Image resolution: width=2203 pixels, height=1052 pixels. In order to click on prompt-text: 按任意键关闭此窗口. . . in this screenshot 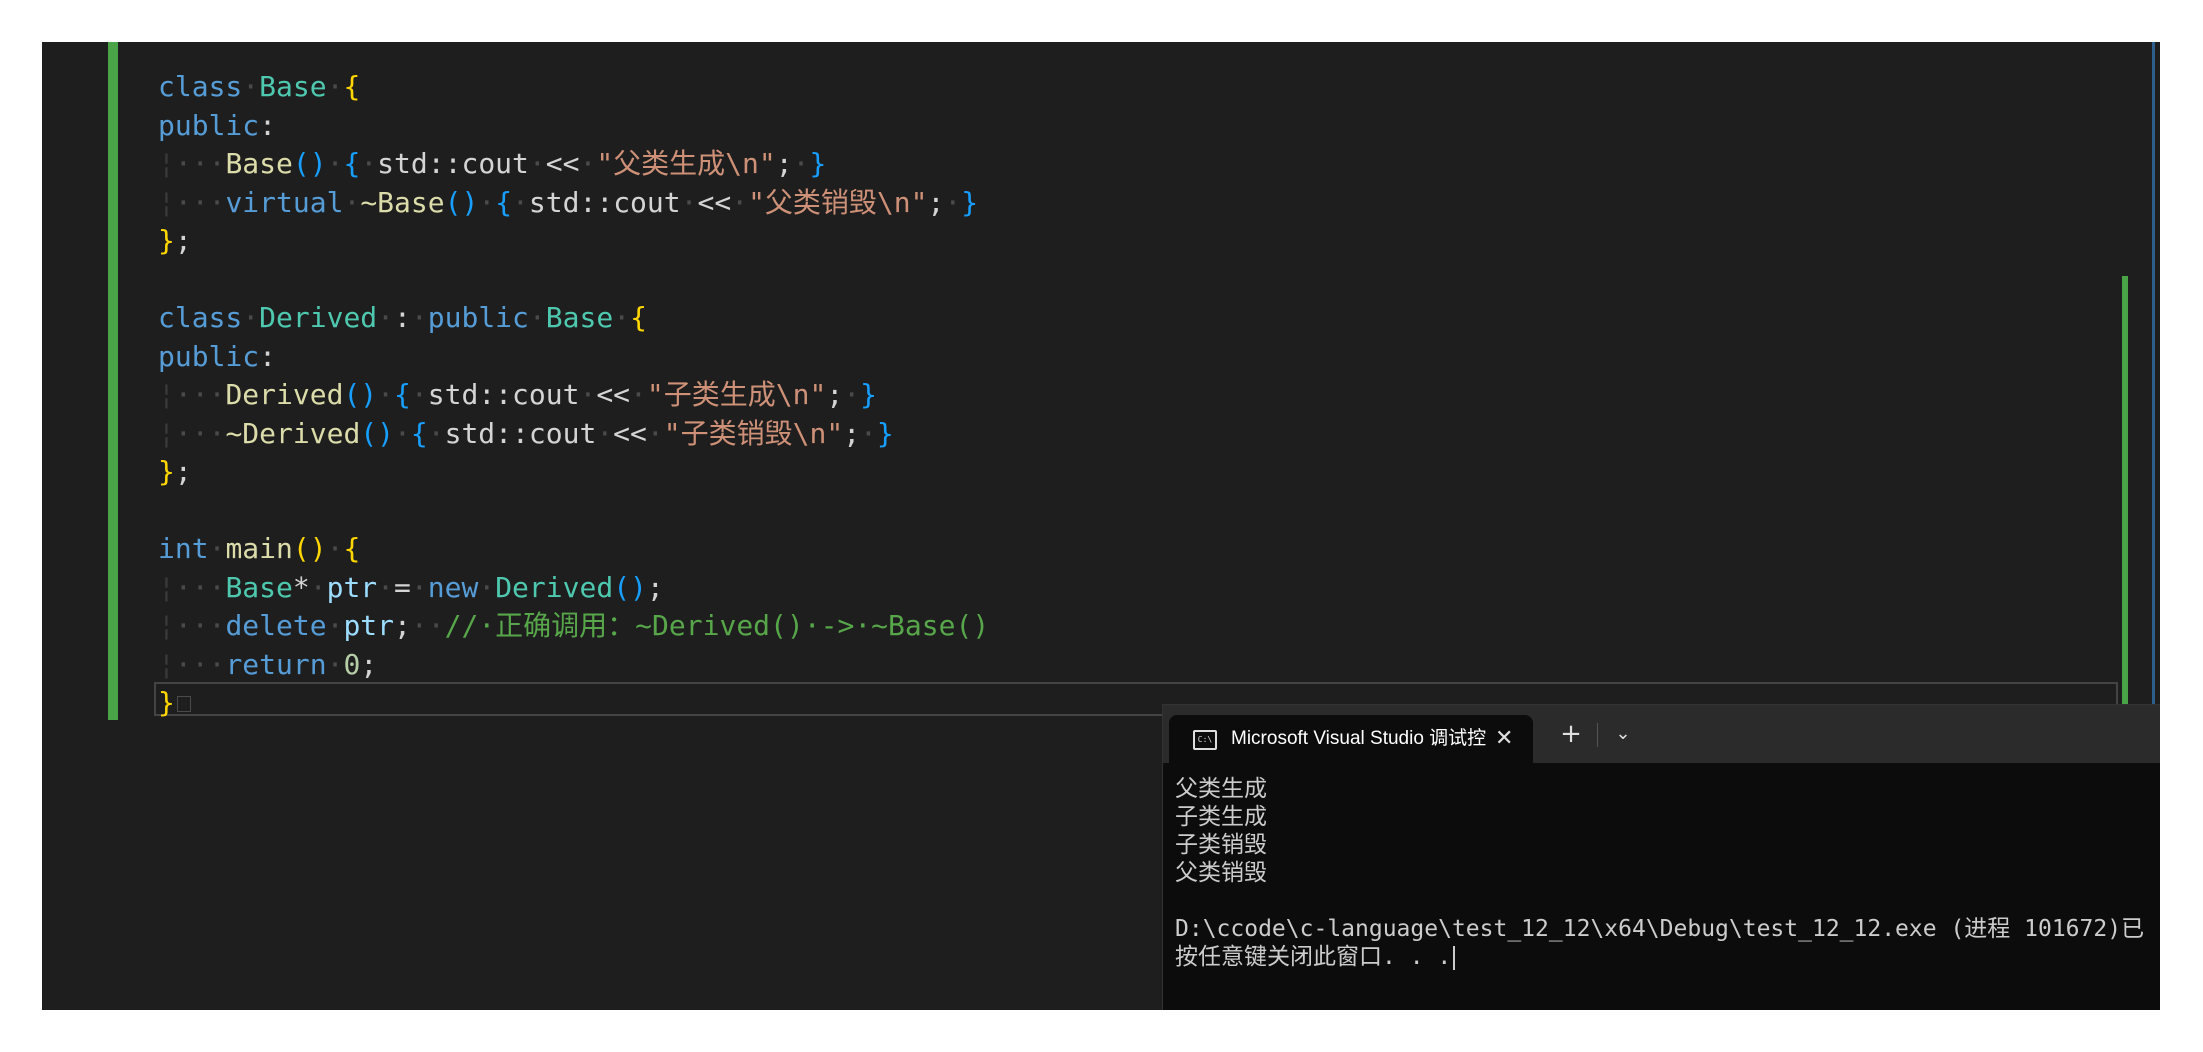, I will do `click(1313, 957)`.